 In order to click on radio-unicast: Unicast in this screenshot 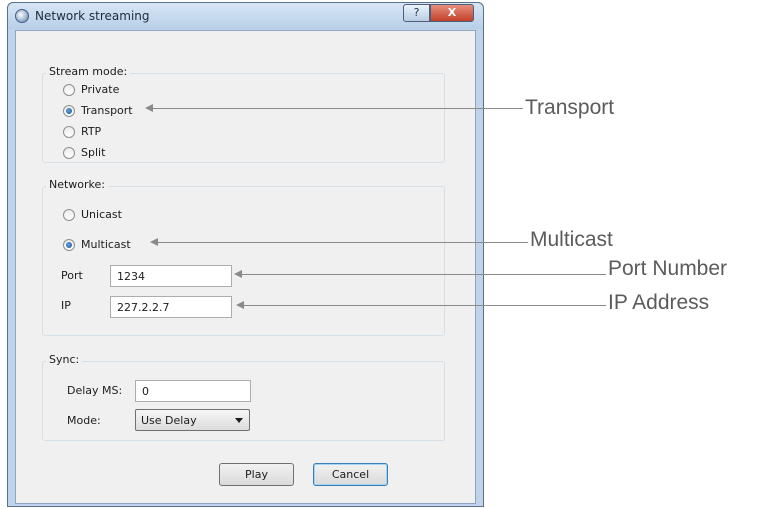, I will do `click(92, 214)`.